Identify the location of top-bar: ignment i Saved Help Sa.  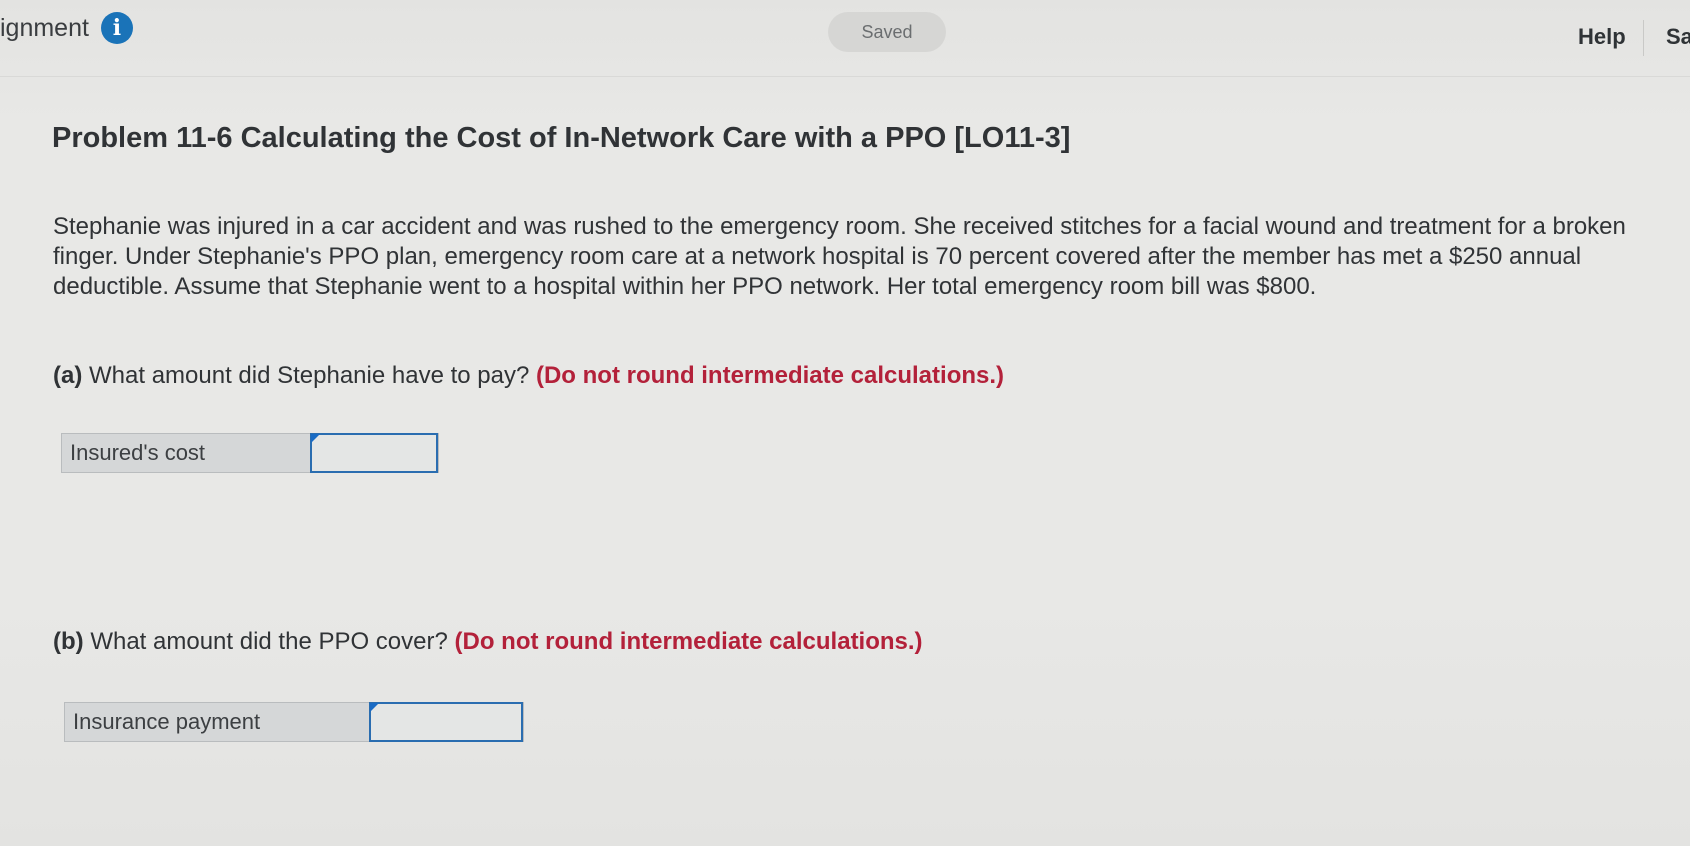
(845, 38).